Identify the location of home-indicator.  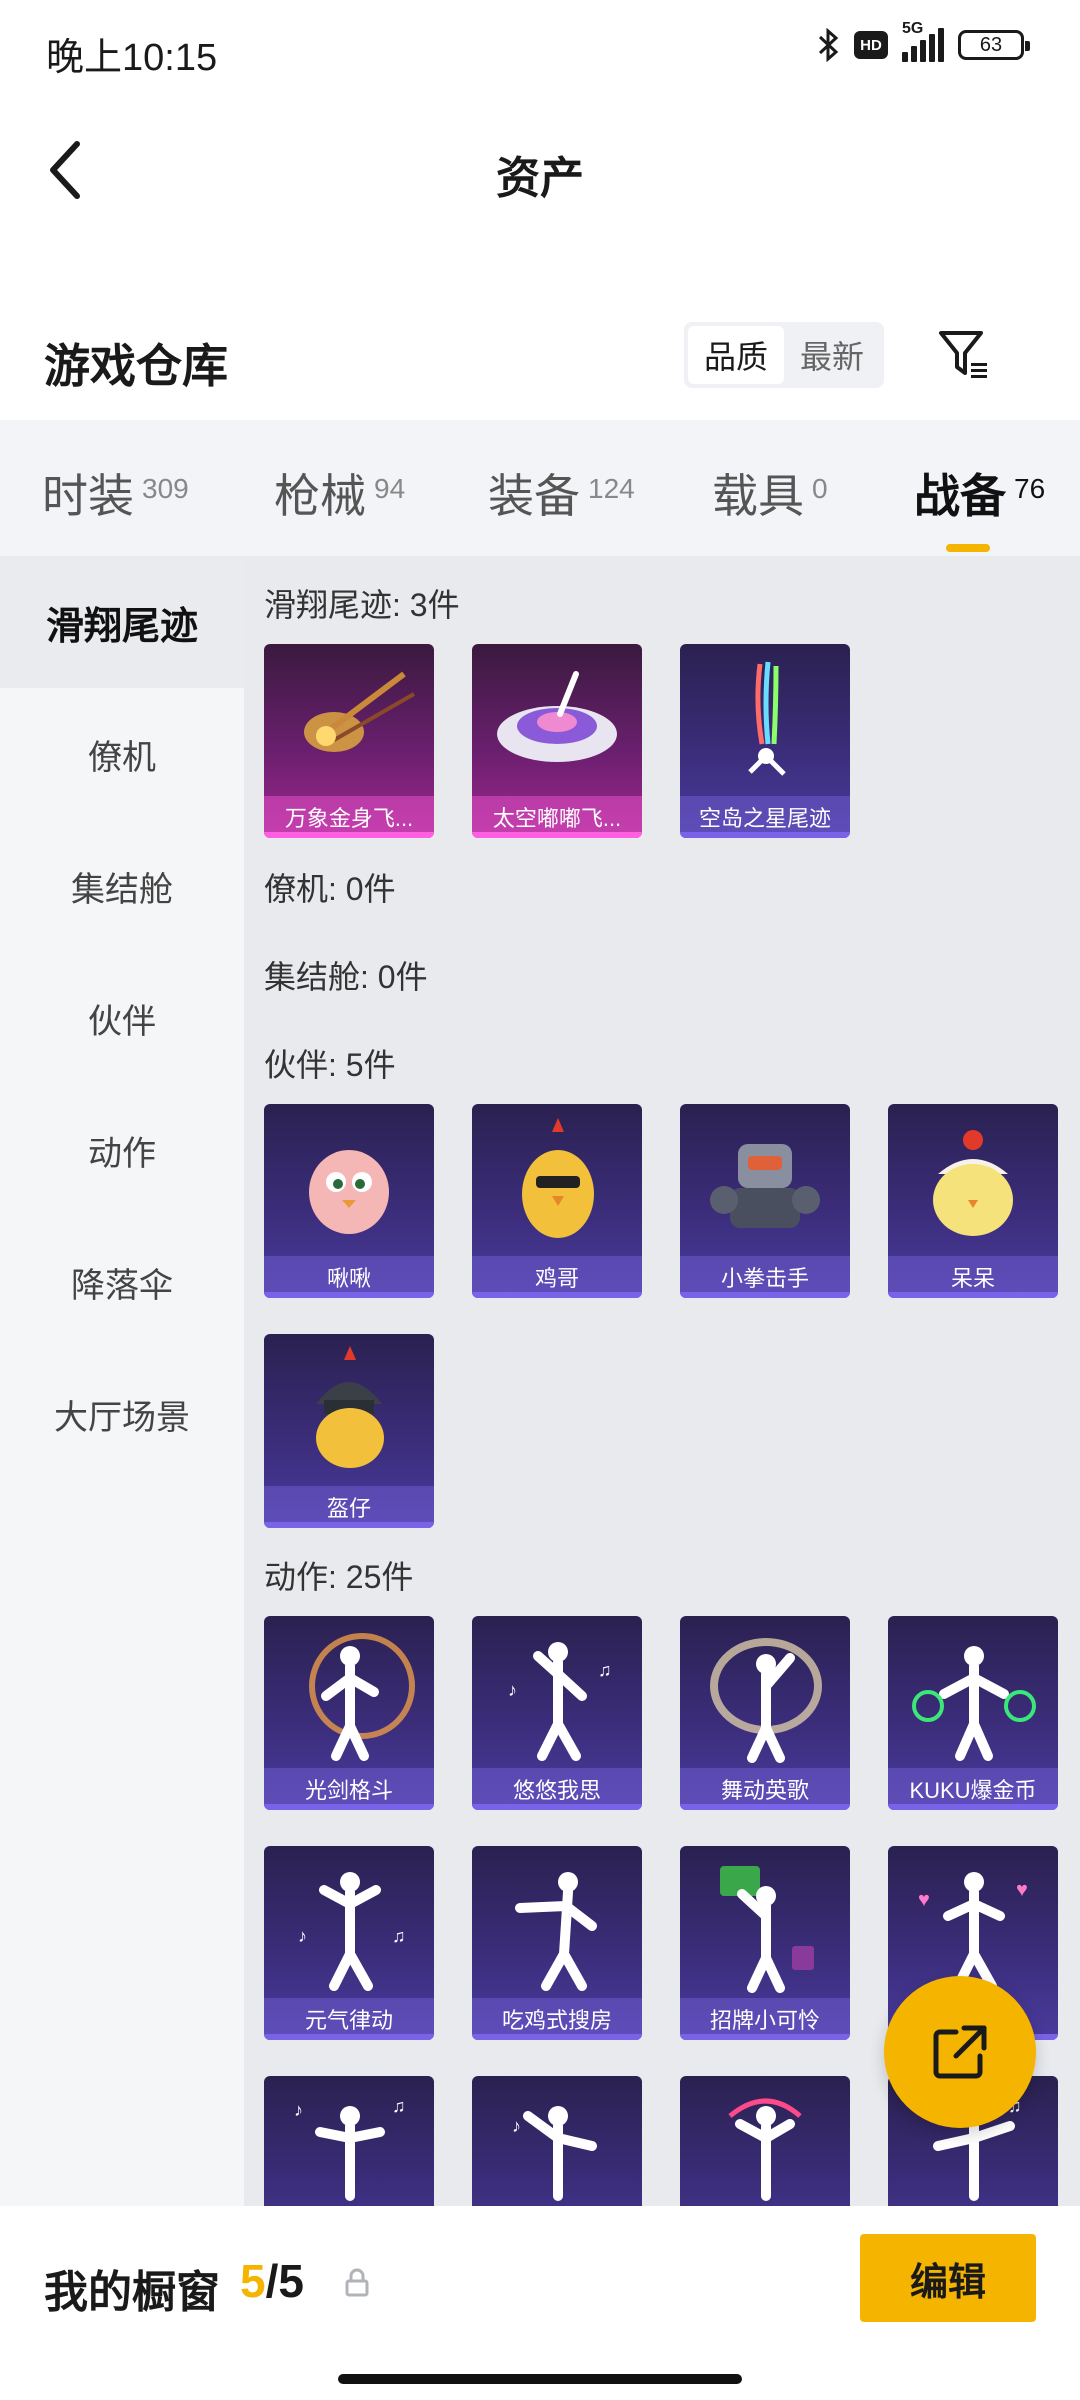
(540, 2379).